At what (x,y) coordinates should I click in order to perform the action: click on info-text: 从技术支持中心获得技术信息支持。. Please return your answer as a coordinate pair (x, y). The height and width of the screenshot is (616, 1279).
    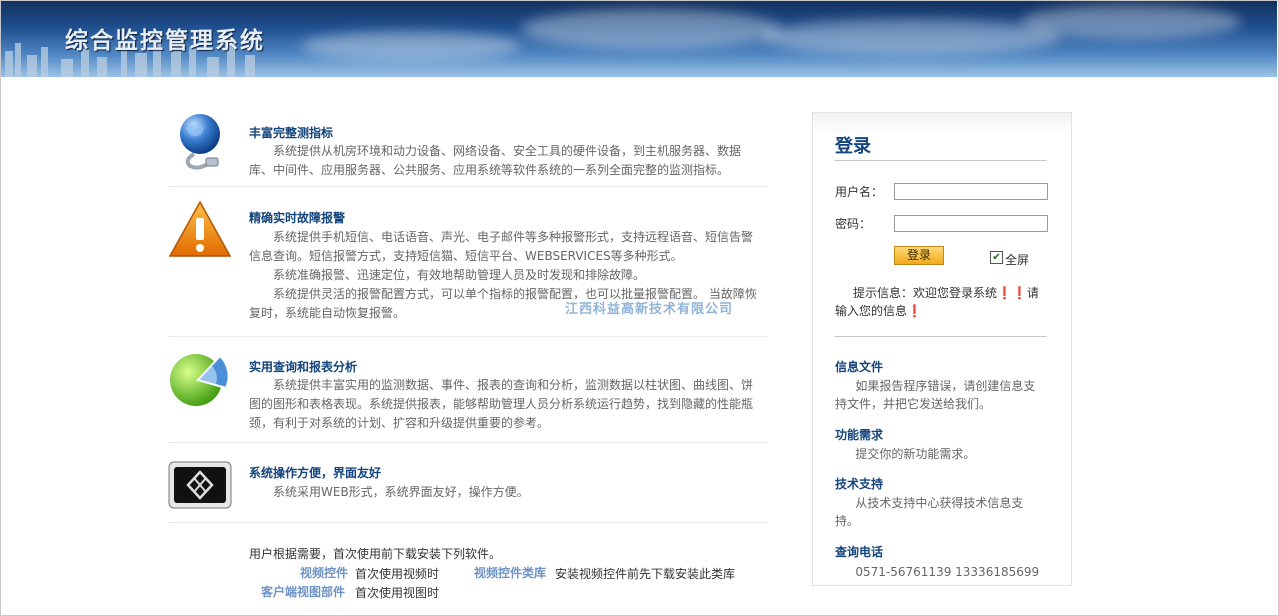
    Looking at the image, I should click on (929, 512).